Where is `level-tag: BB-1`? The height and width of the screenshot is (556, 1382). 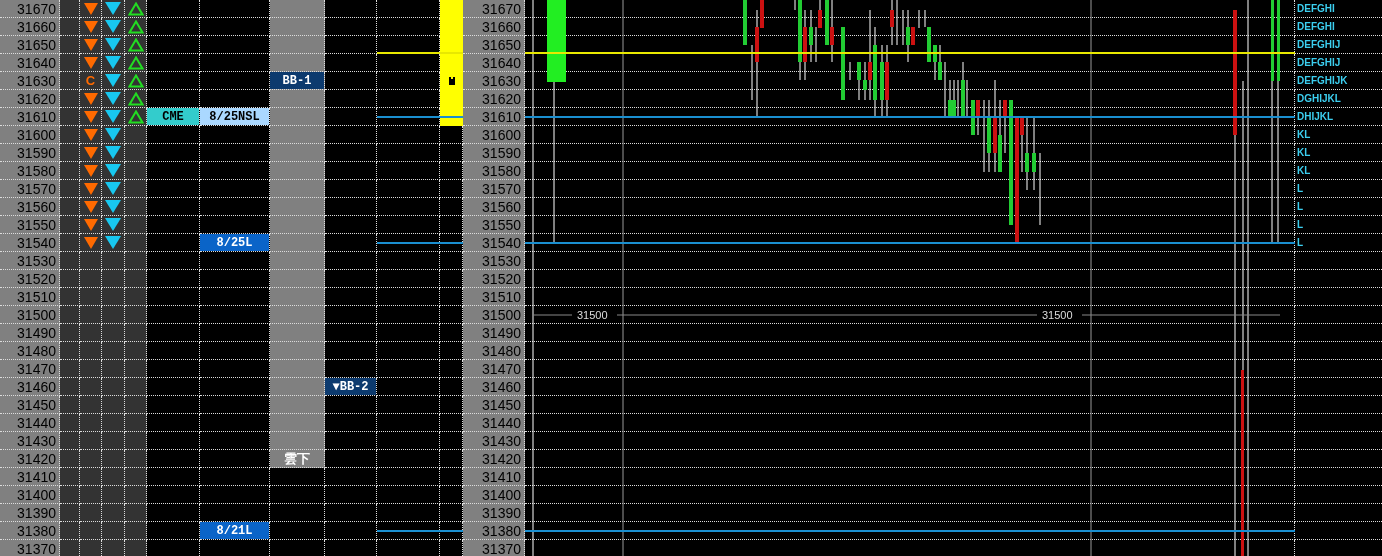
level-tag: BB-1 is located at coordinates (297, 80).